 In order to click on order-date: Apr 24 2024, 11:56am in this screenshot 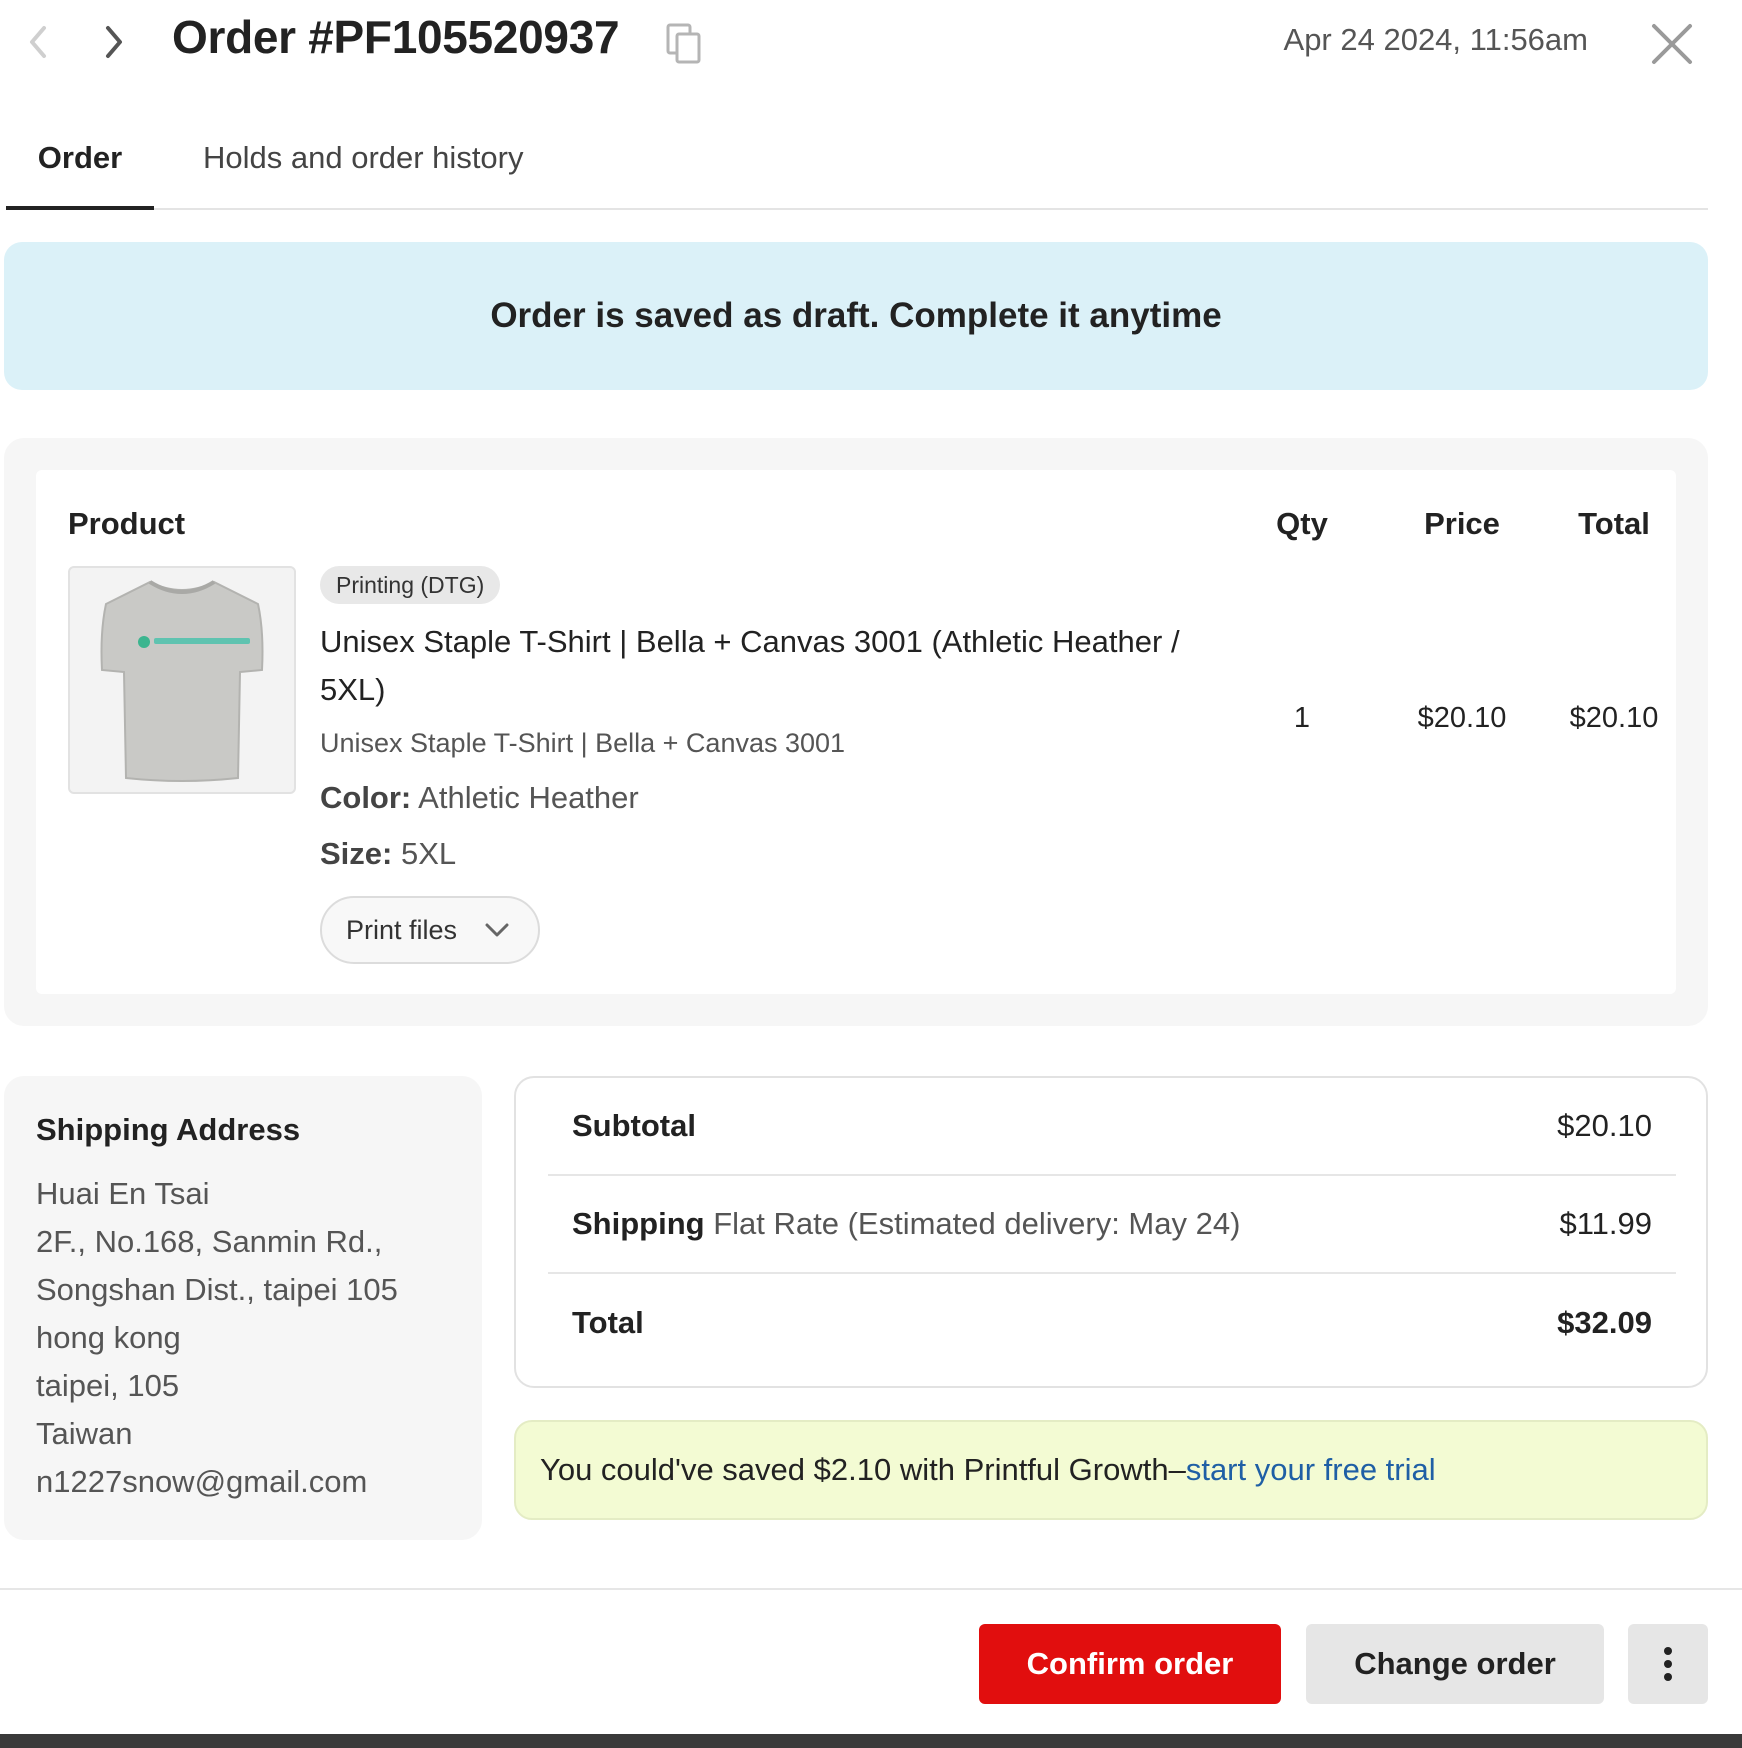, I will do `click(1435, 39)`.